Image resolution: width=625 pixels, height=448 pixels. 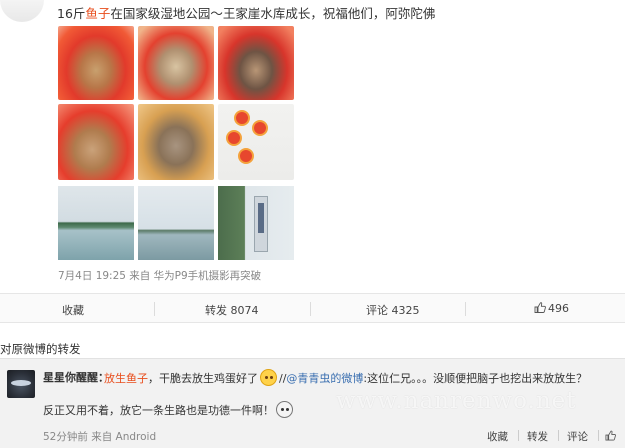 What do you see at coordinates (97, 13) in the screenshot?
I see `post-text-keyword-link: 鱼子` at bounding box center [97, 13].